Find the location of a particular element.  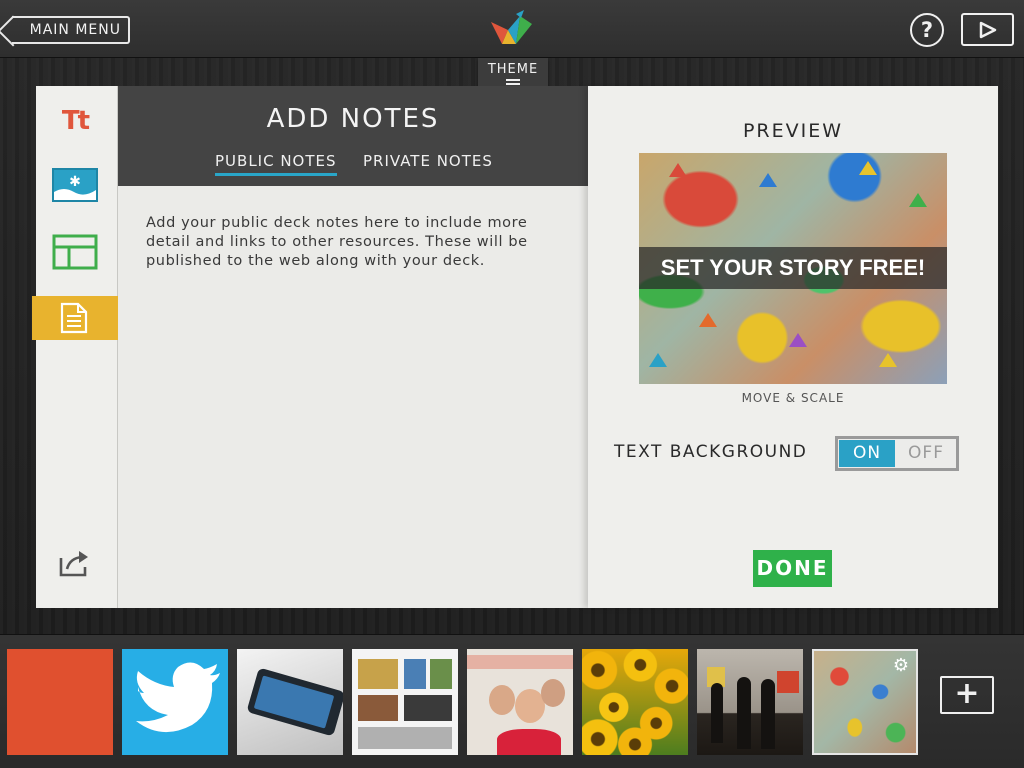

haiku-deck-logo-icon is located at coordinates (511, 27).